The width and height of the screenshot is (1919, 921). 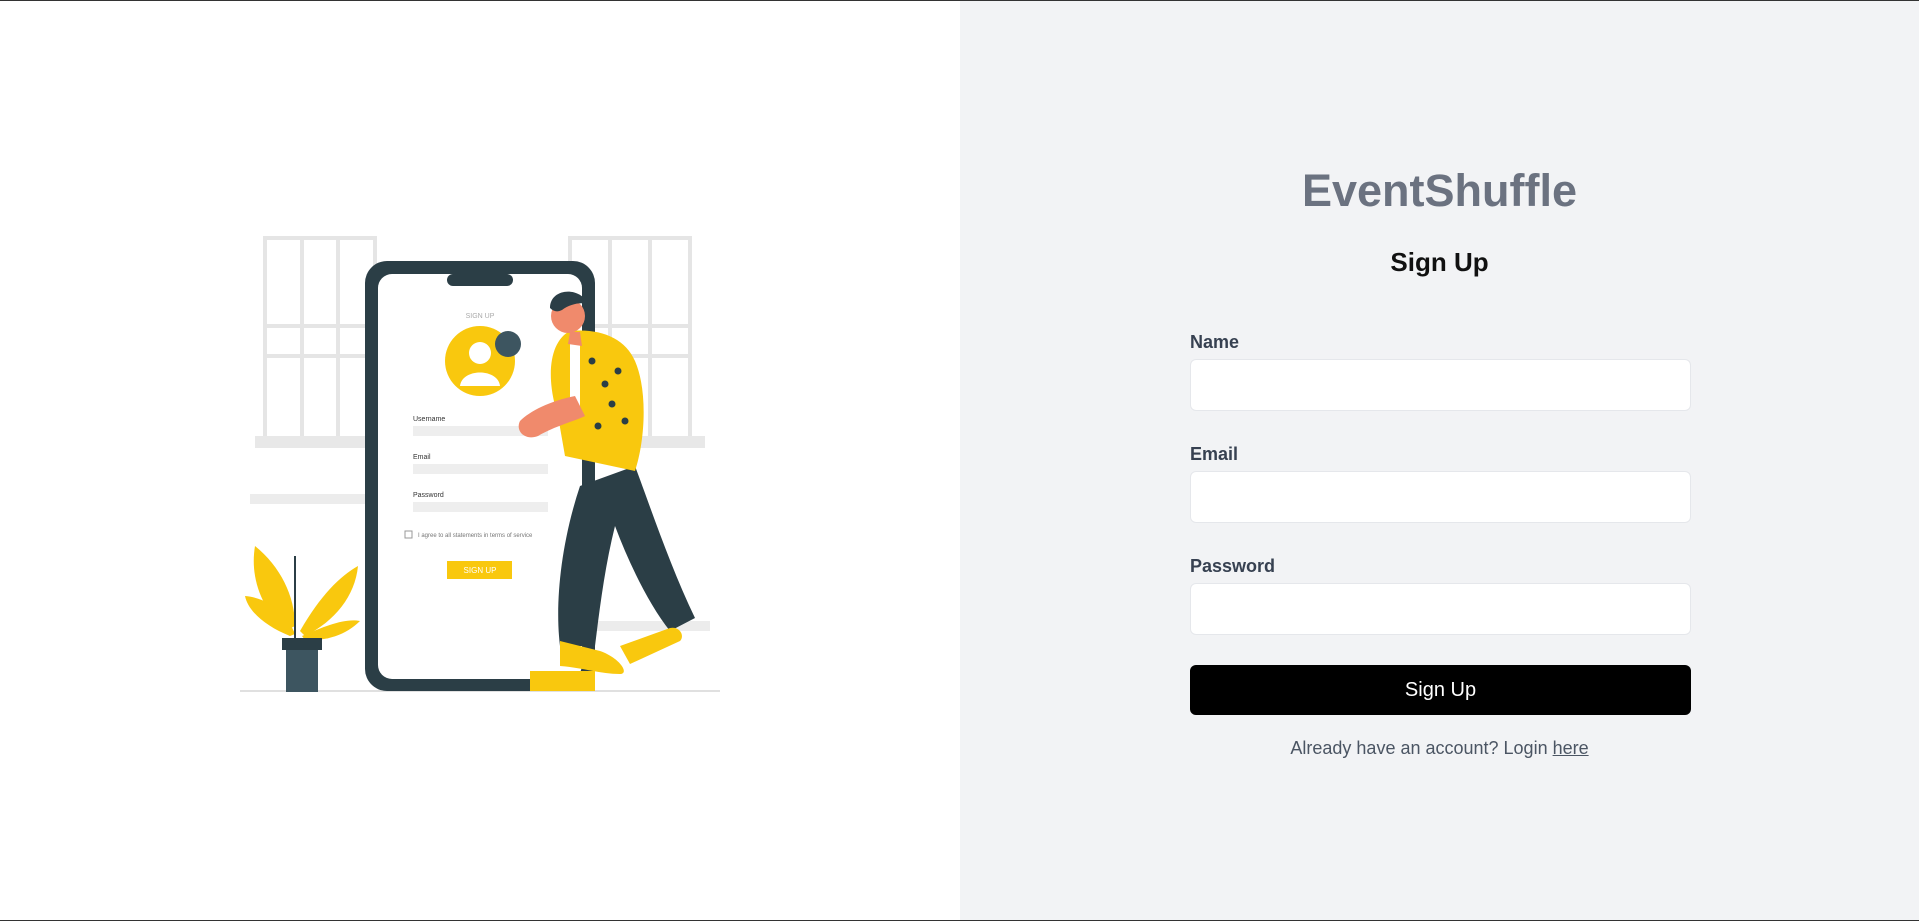 What do you see at coordinates (1215, 342) in the screenshot?
I see `name-label: Name` at bounding box center [1215, 342].